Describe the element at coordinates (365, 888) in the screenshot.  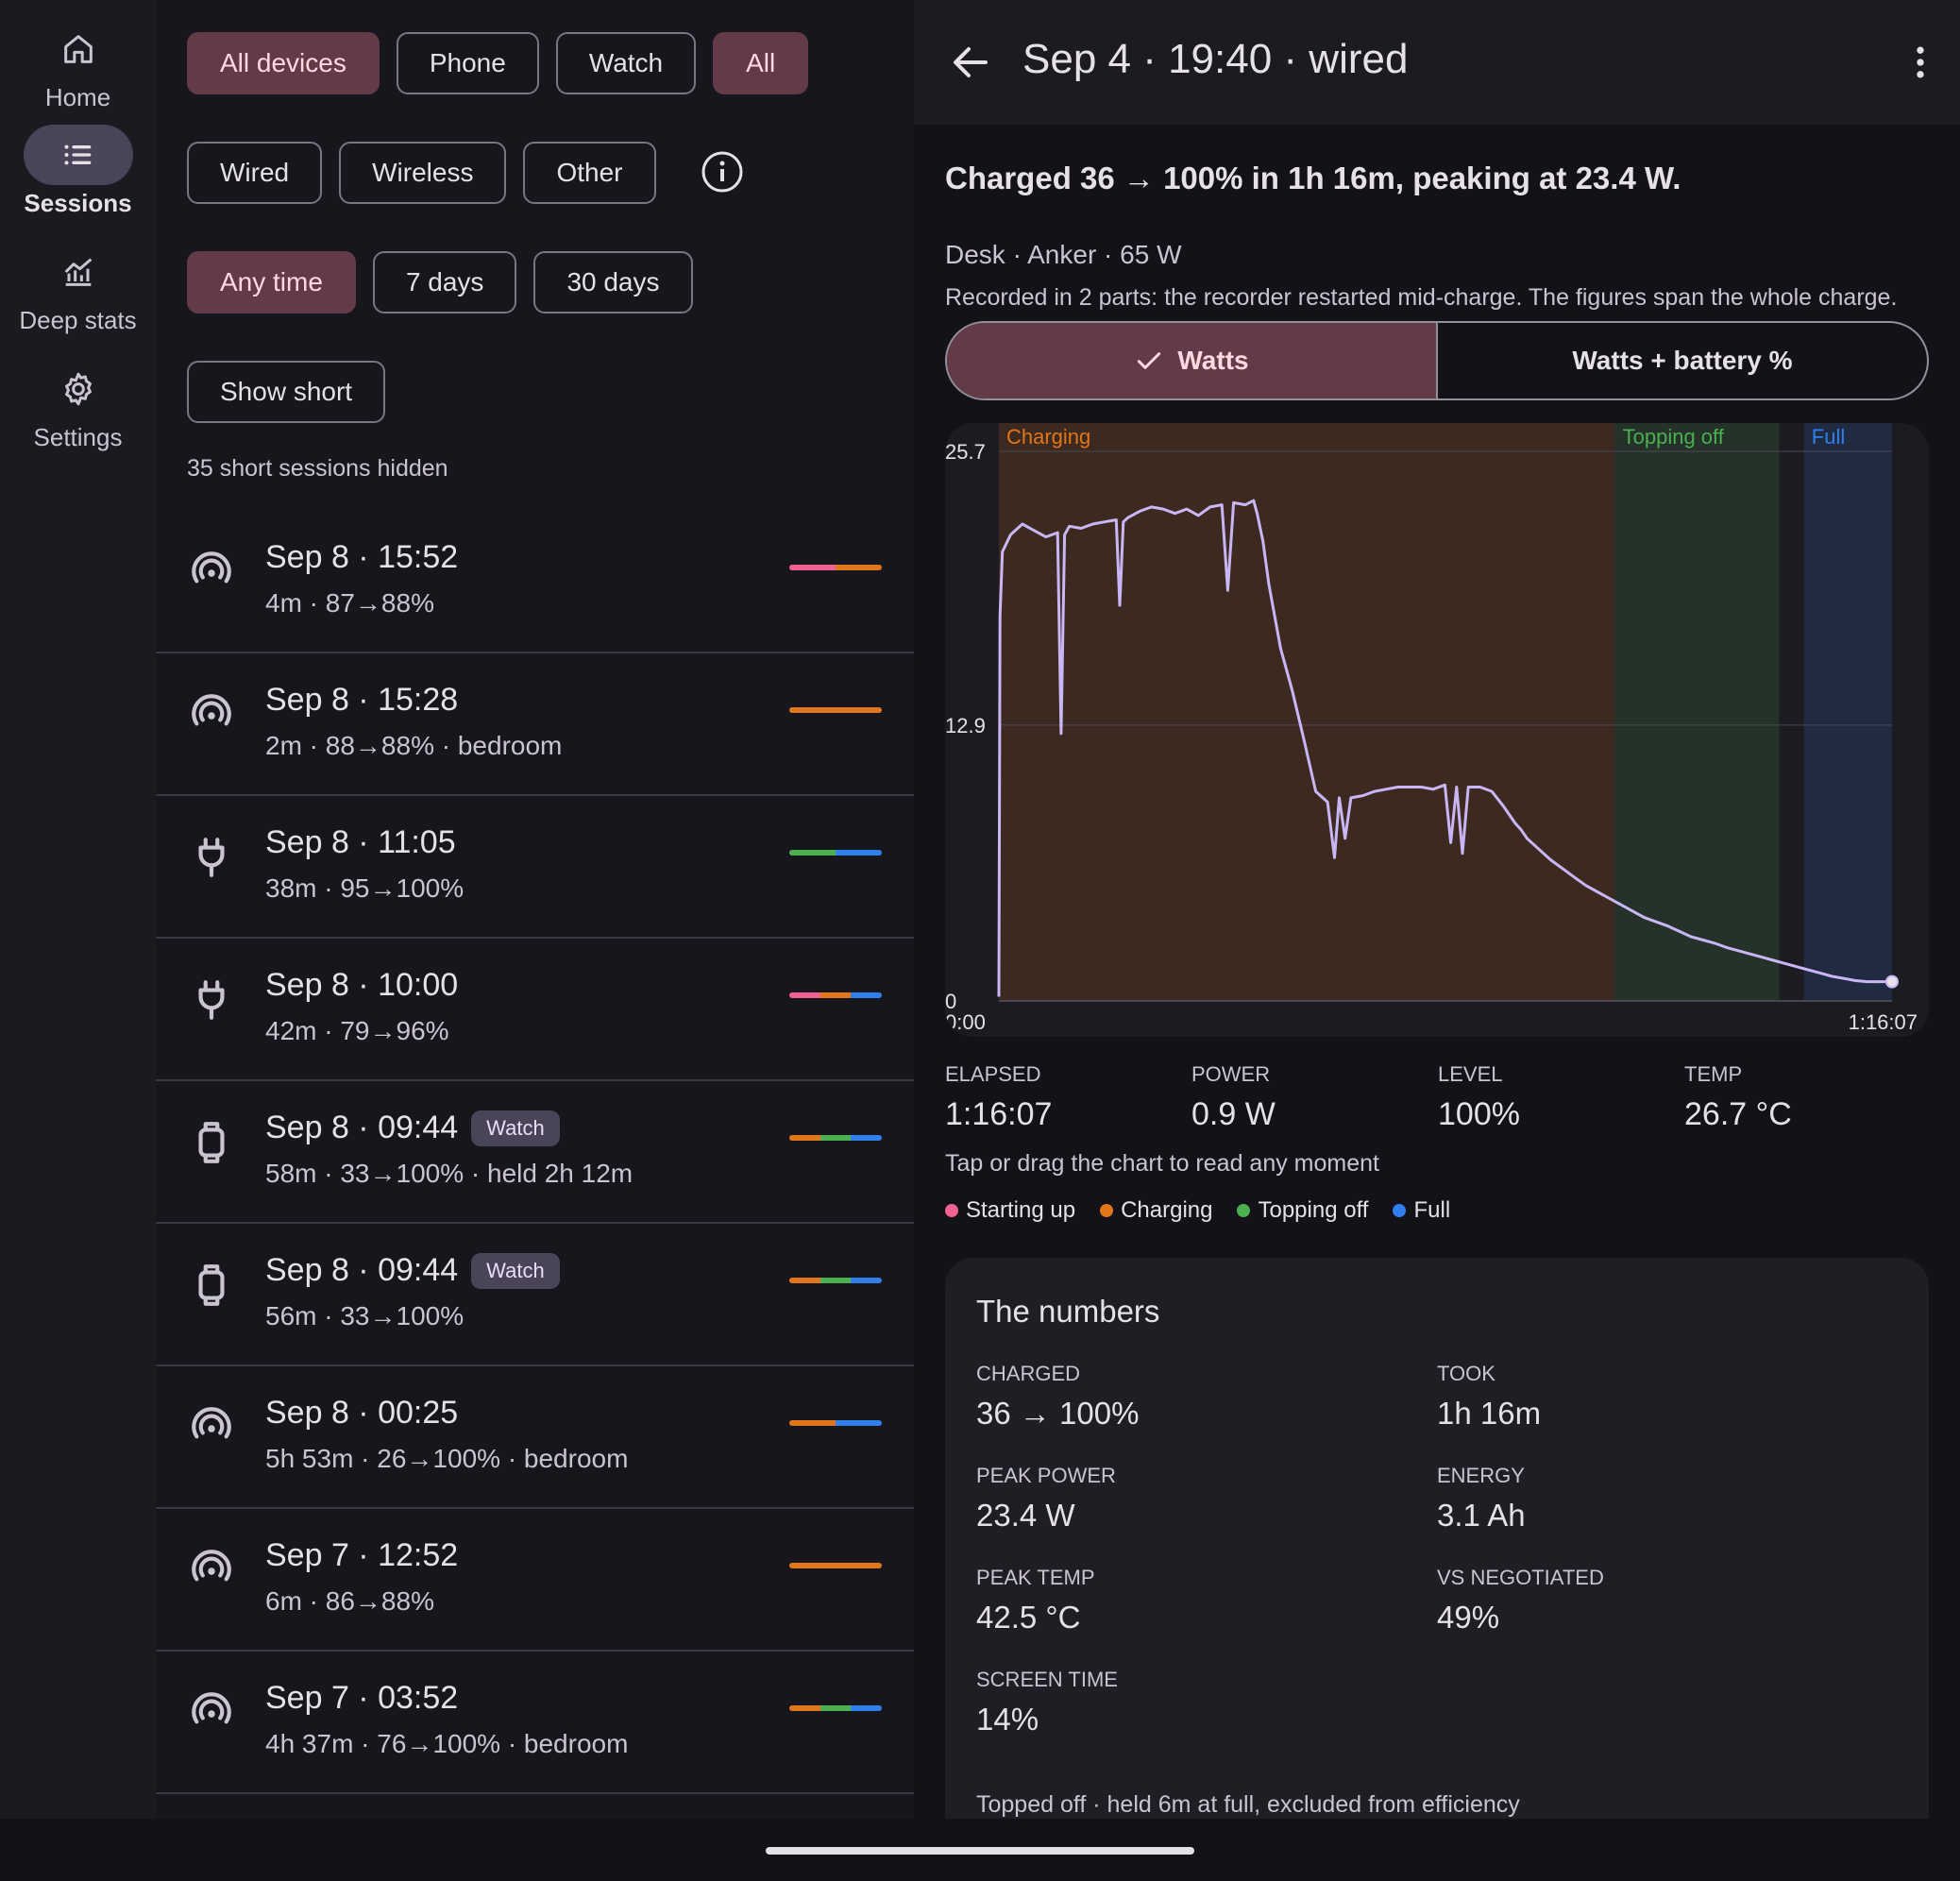
I see `session-subtitle: 38m · 95→100%` at that location.